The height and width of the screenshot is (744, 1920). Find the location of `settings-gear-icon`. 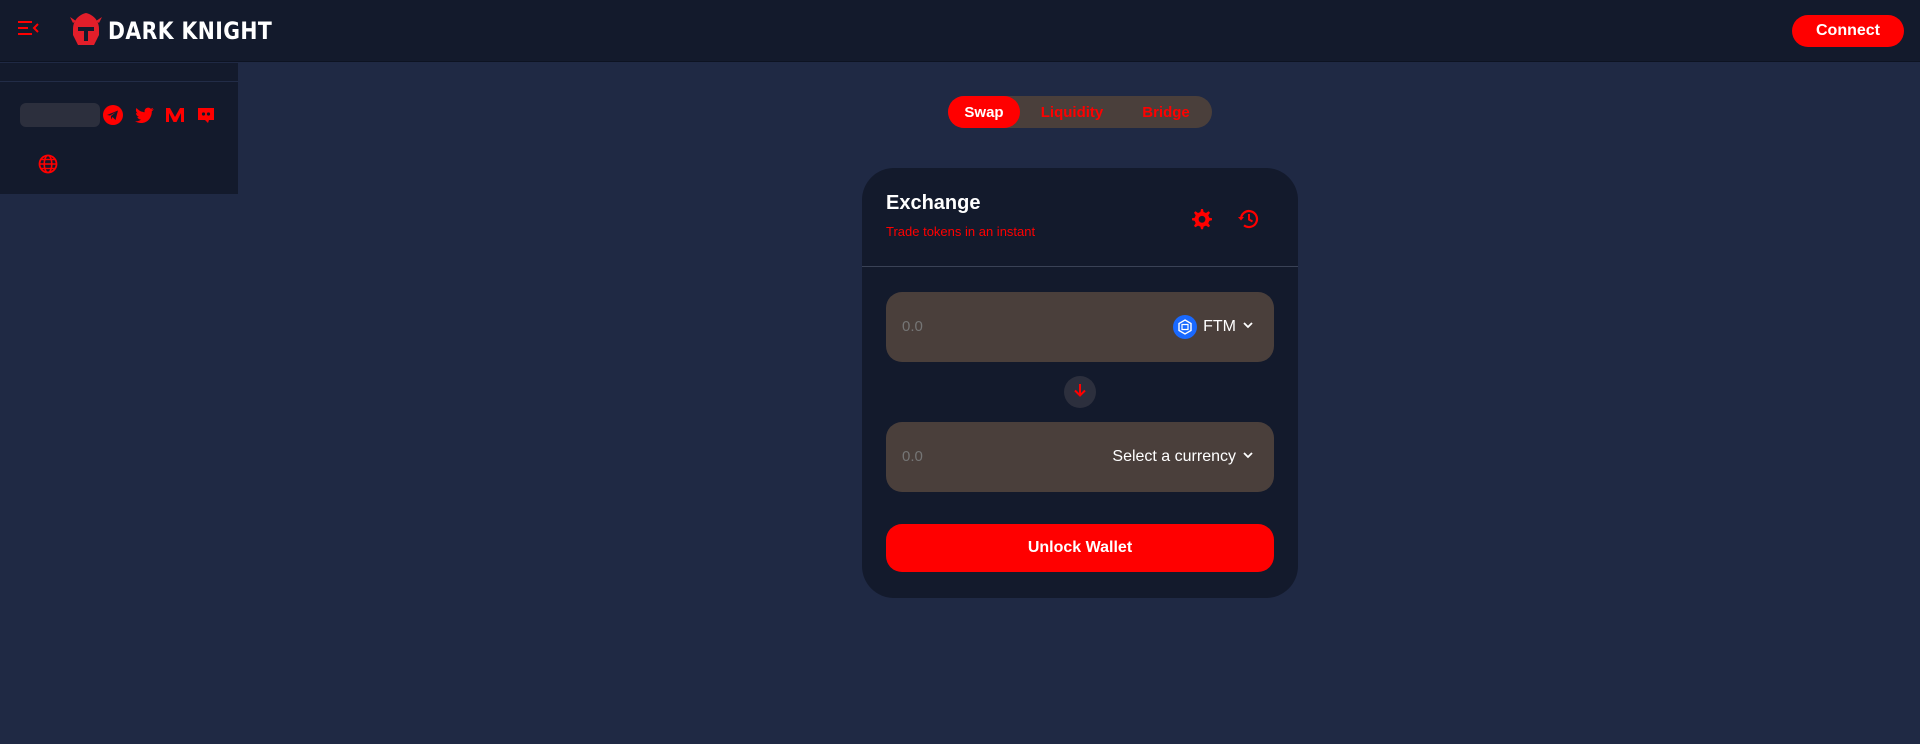

settings-gear-icon is located at coordinates (1201, 219).